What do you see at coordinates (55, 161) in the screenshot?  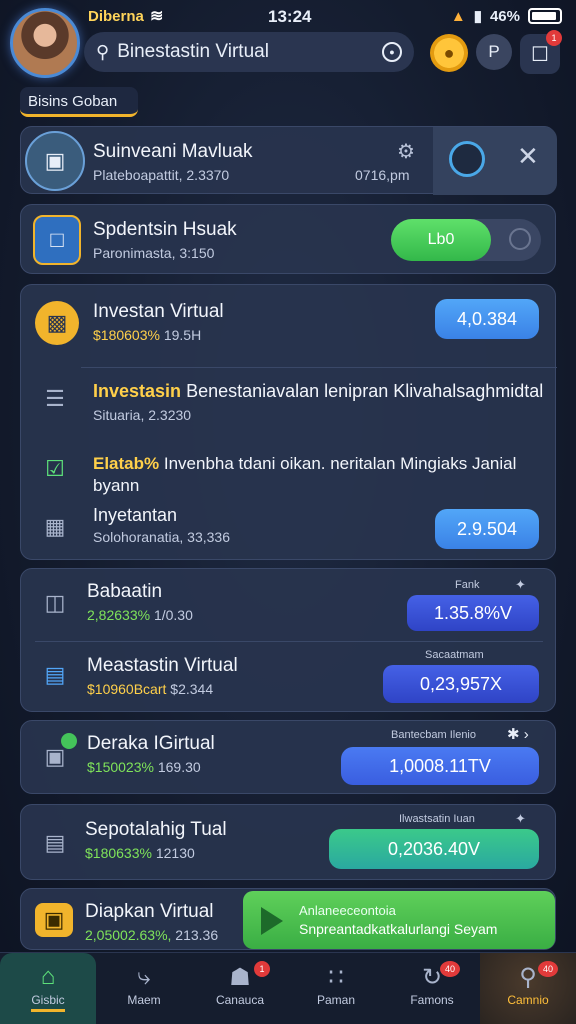 I see `tablet-icon: ▣` at bounding box center [55, 161].